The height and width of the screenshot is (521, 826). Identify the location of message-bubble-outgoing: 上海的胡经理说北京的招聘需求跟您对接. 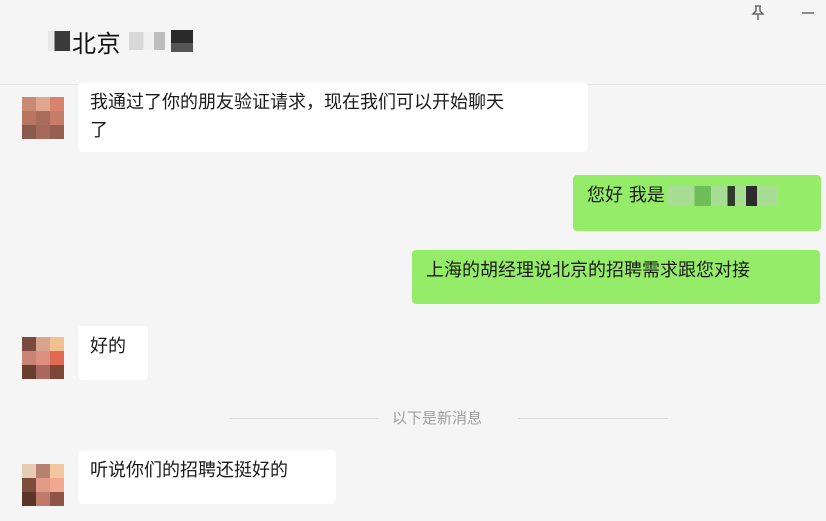
(616, 277).